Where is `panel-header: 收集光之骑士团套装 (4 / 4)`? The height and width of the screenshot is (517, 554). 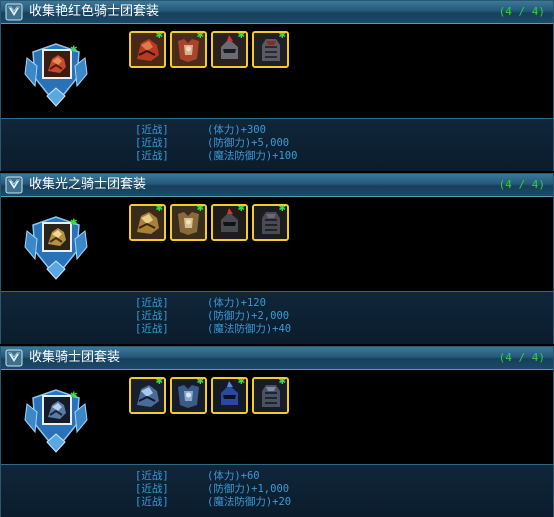
panel-header: 收集光之骑士团套装 (4 / 4) is located at coordinates (277, 185).